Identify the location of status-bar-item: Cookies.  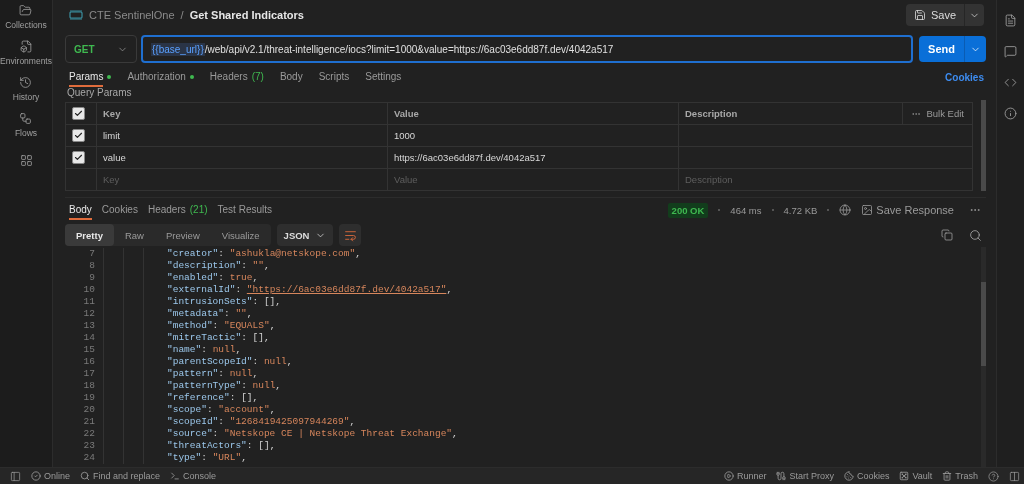
(866, 476).